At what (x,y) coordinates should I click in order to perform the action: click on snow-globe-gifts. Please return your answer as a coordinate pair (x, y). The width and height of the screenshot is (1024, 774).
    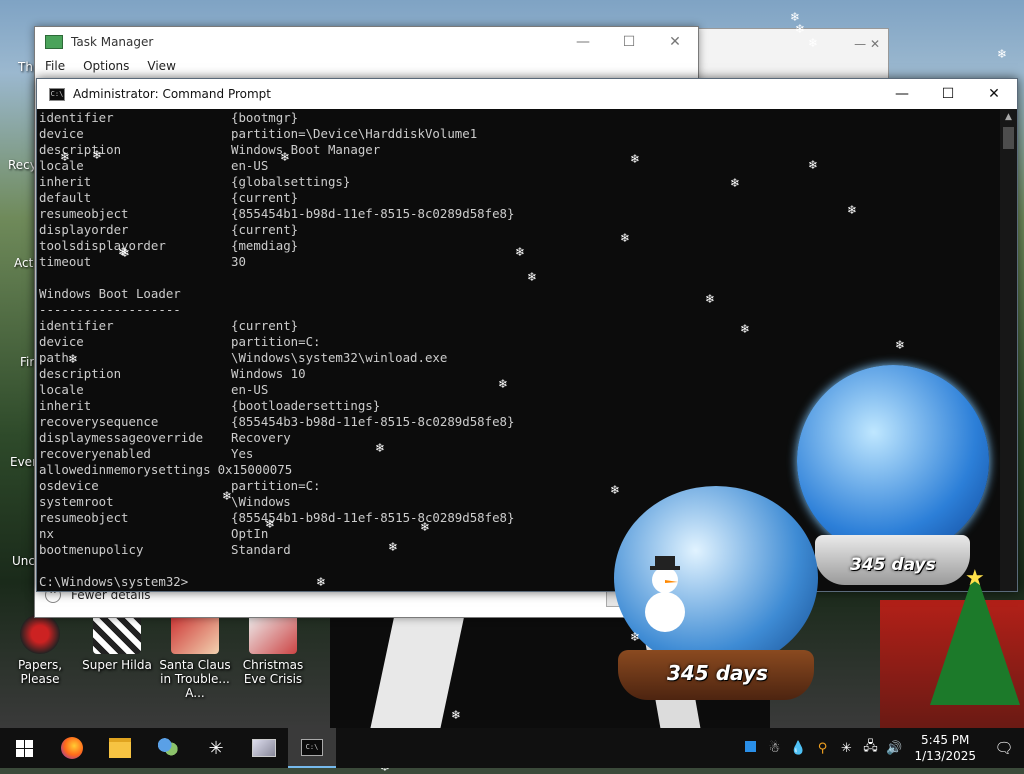
    Looking at the image, I should click on (893, 461).